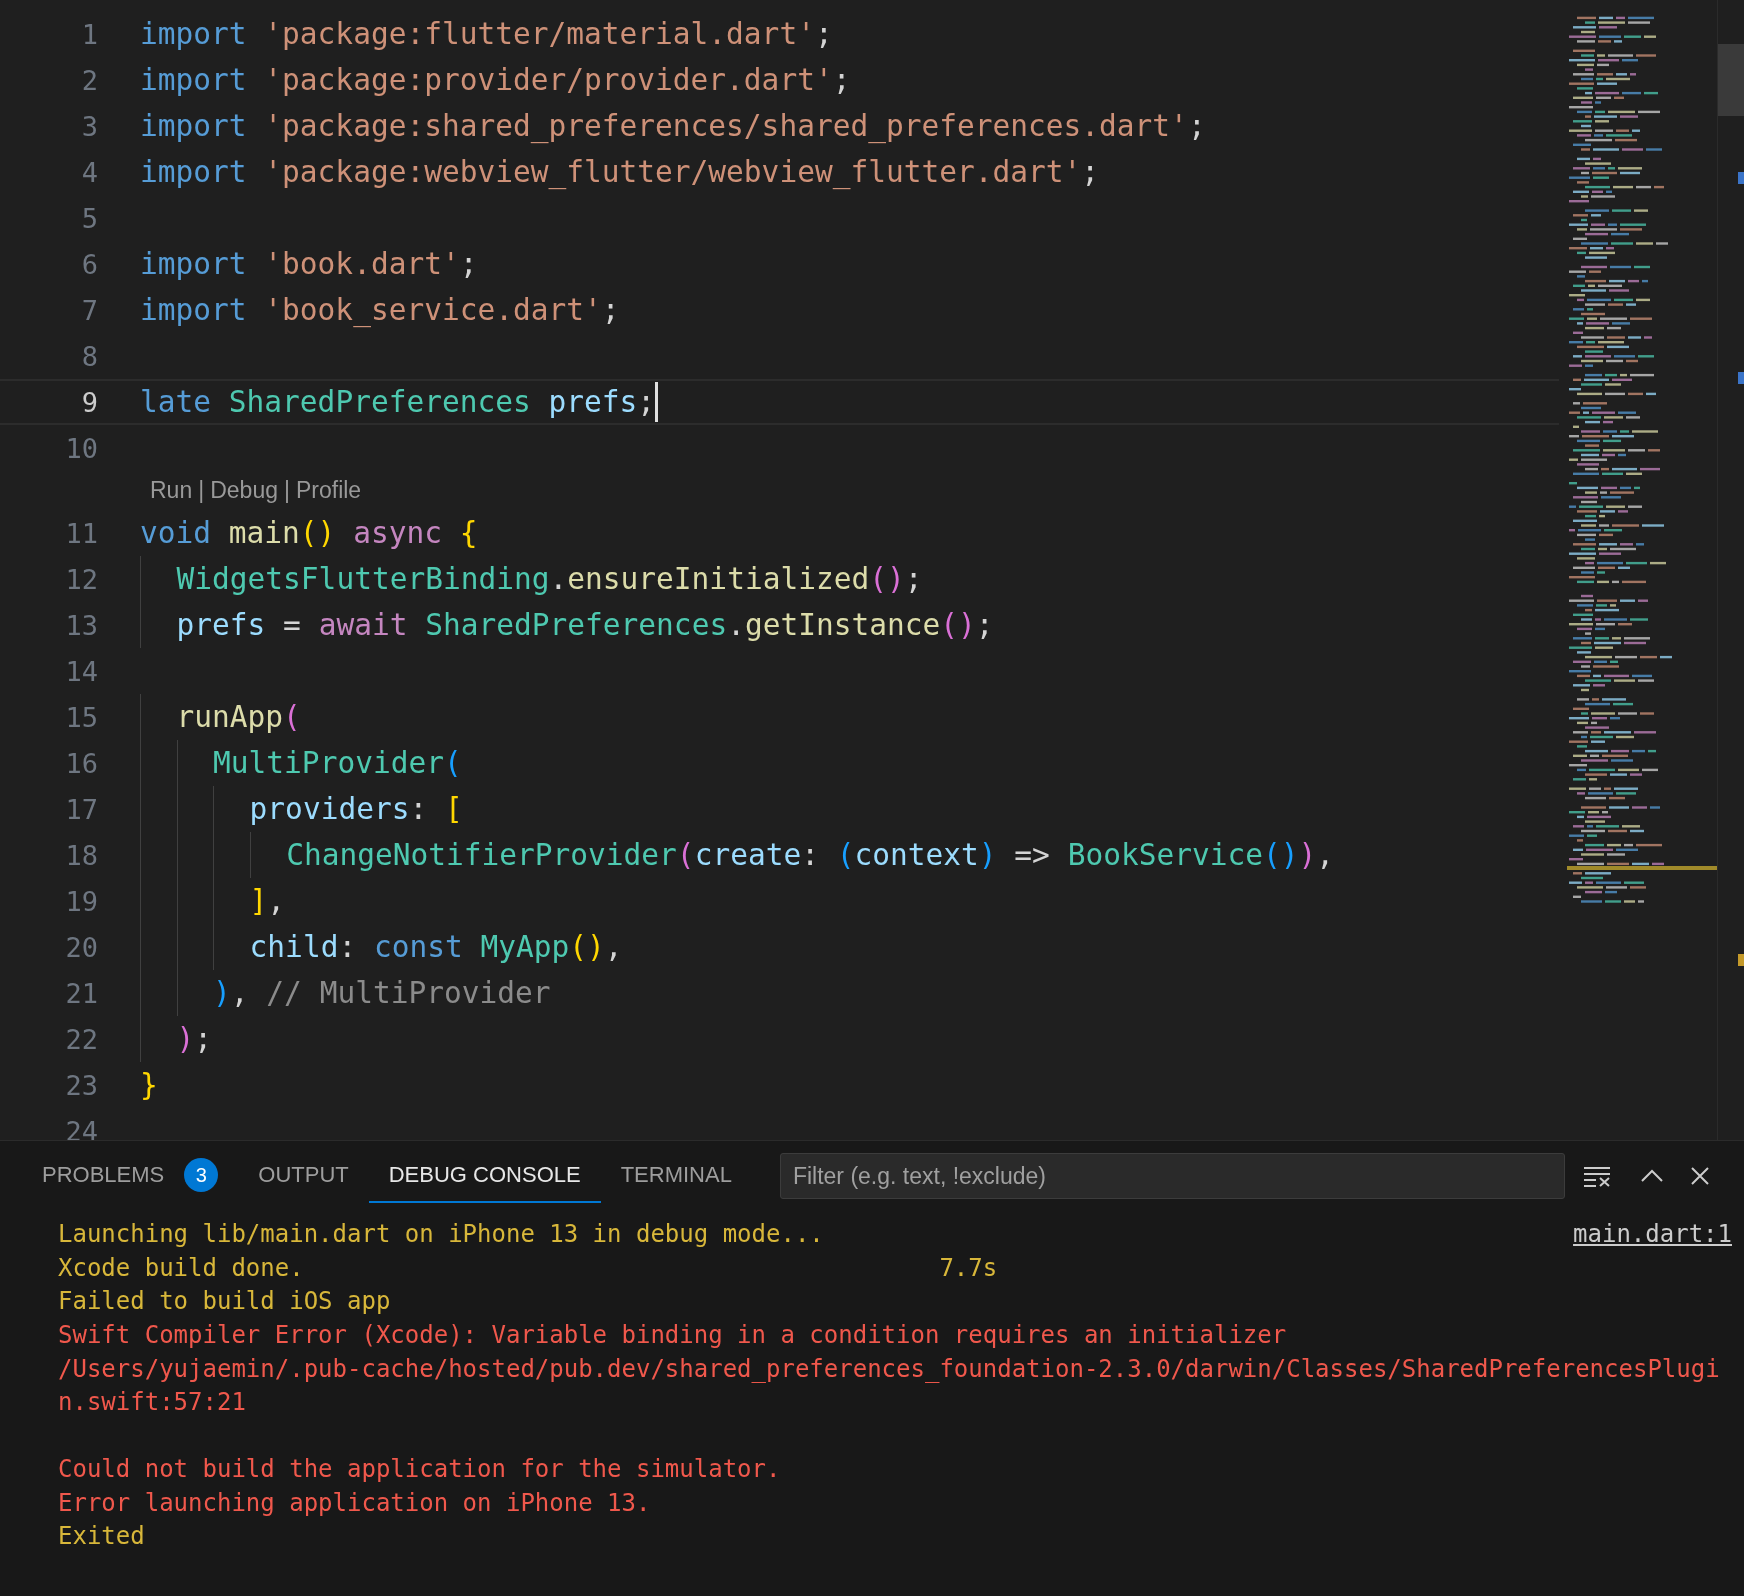 The image size is (1744, 1596). Describe the element at coordinates (81, 1127) in the screenshot. I see `line-number: 24` at that location.